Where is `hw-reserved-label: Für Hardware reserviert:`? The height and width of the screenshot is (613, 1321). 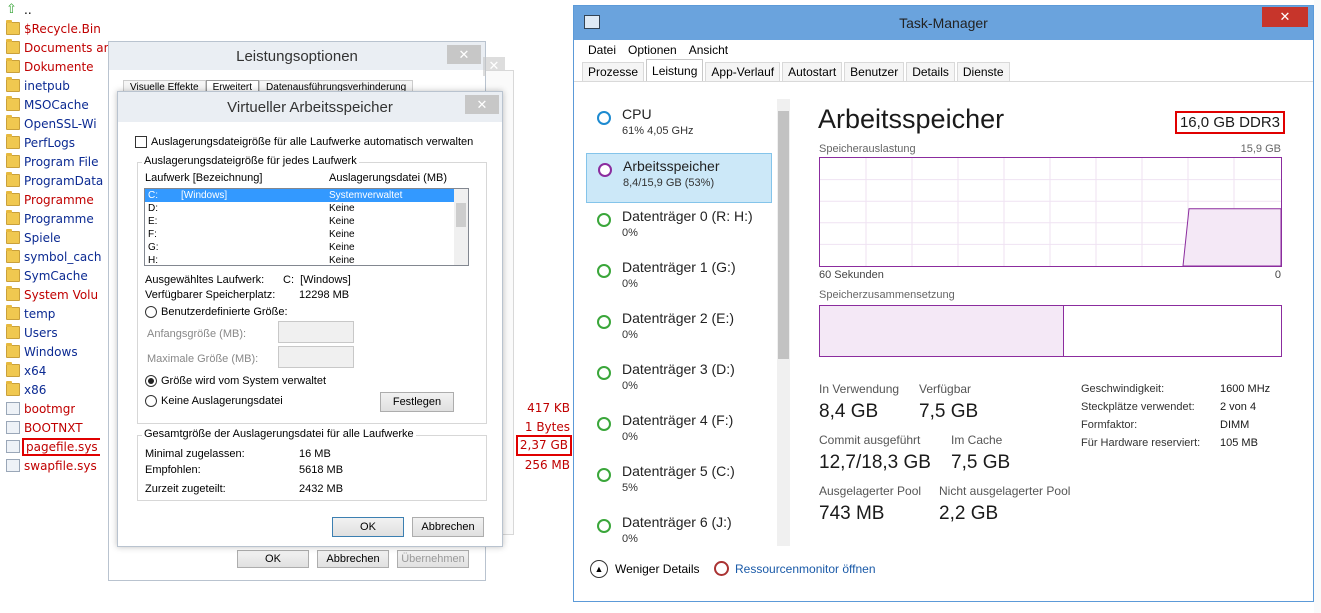
hw-reserved-label: Für Hardware reserviert: is located at coordinates (1141, 443).